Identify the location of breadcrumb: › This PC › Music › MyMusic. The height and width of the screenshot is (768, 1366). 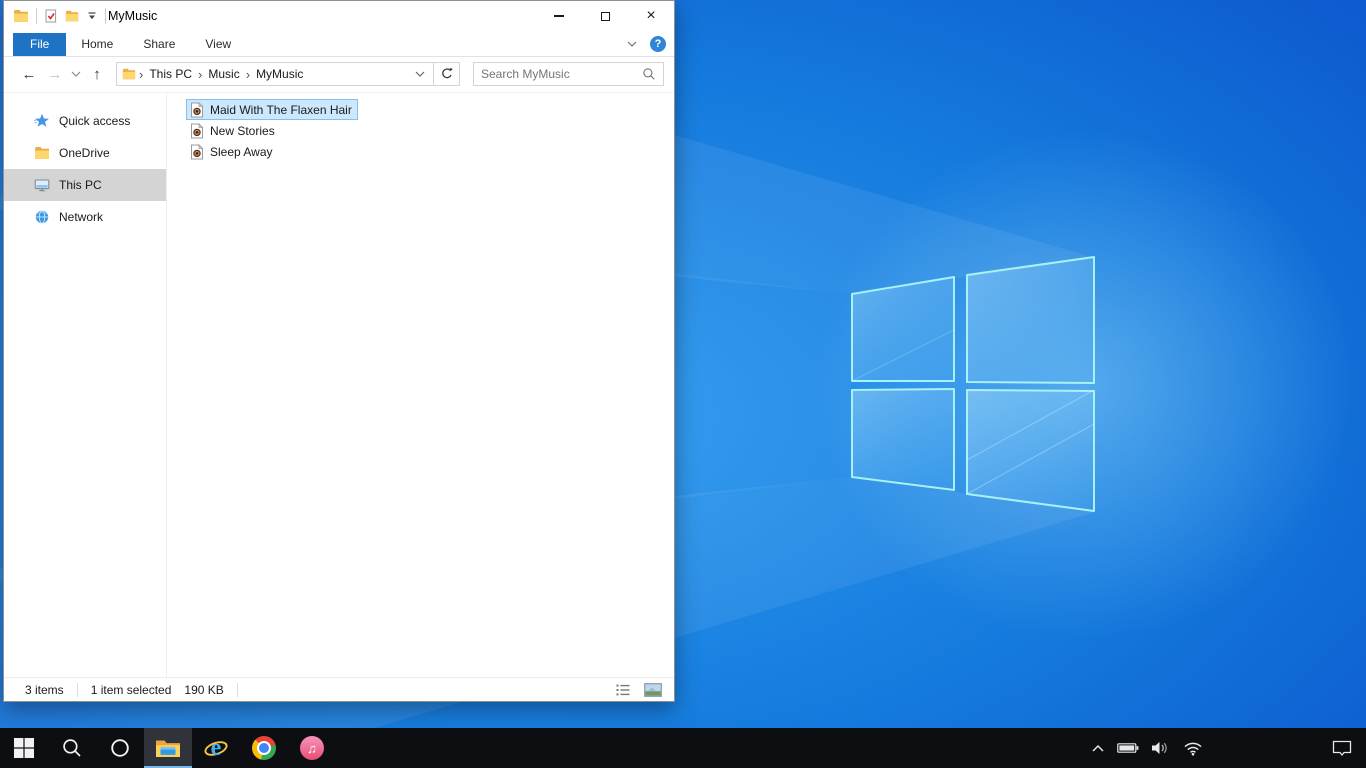
(275, 74).